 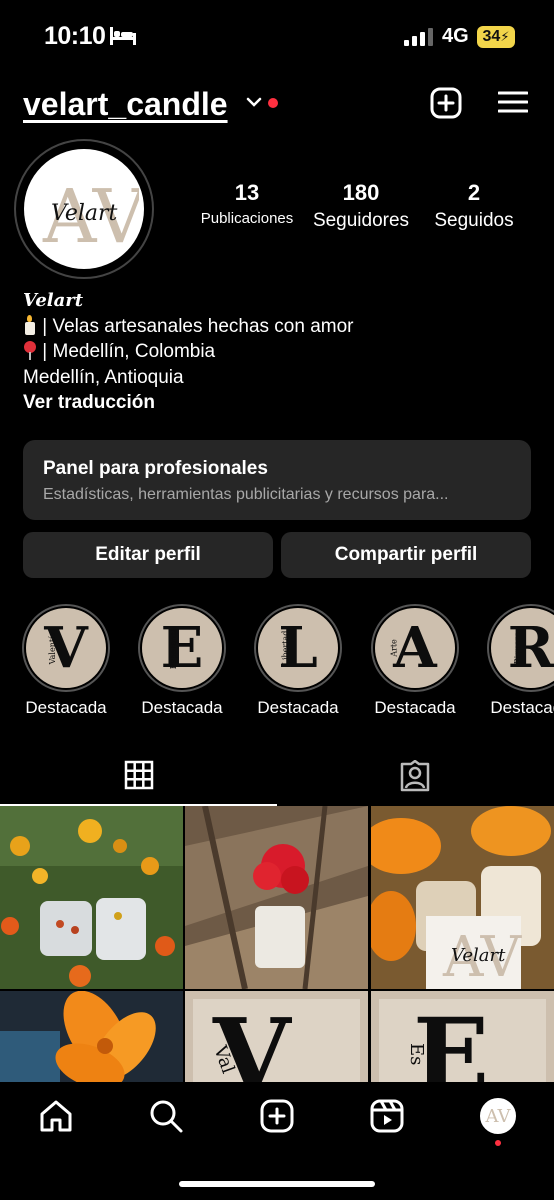 What do you see at coordinates (155, 468) in the screenshot?
I see `dashboard-title: Panel para profesionales` at bounding box center [155, 468].